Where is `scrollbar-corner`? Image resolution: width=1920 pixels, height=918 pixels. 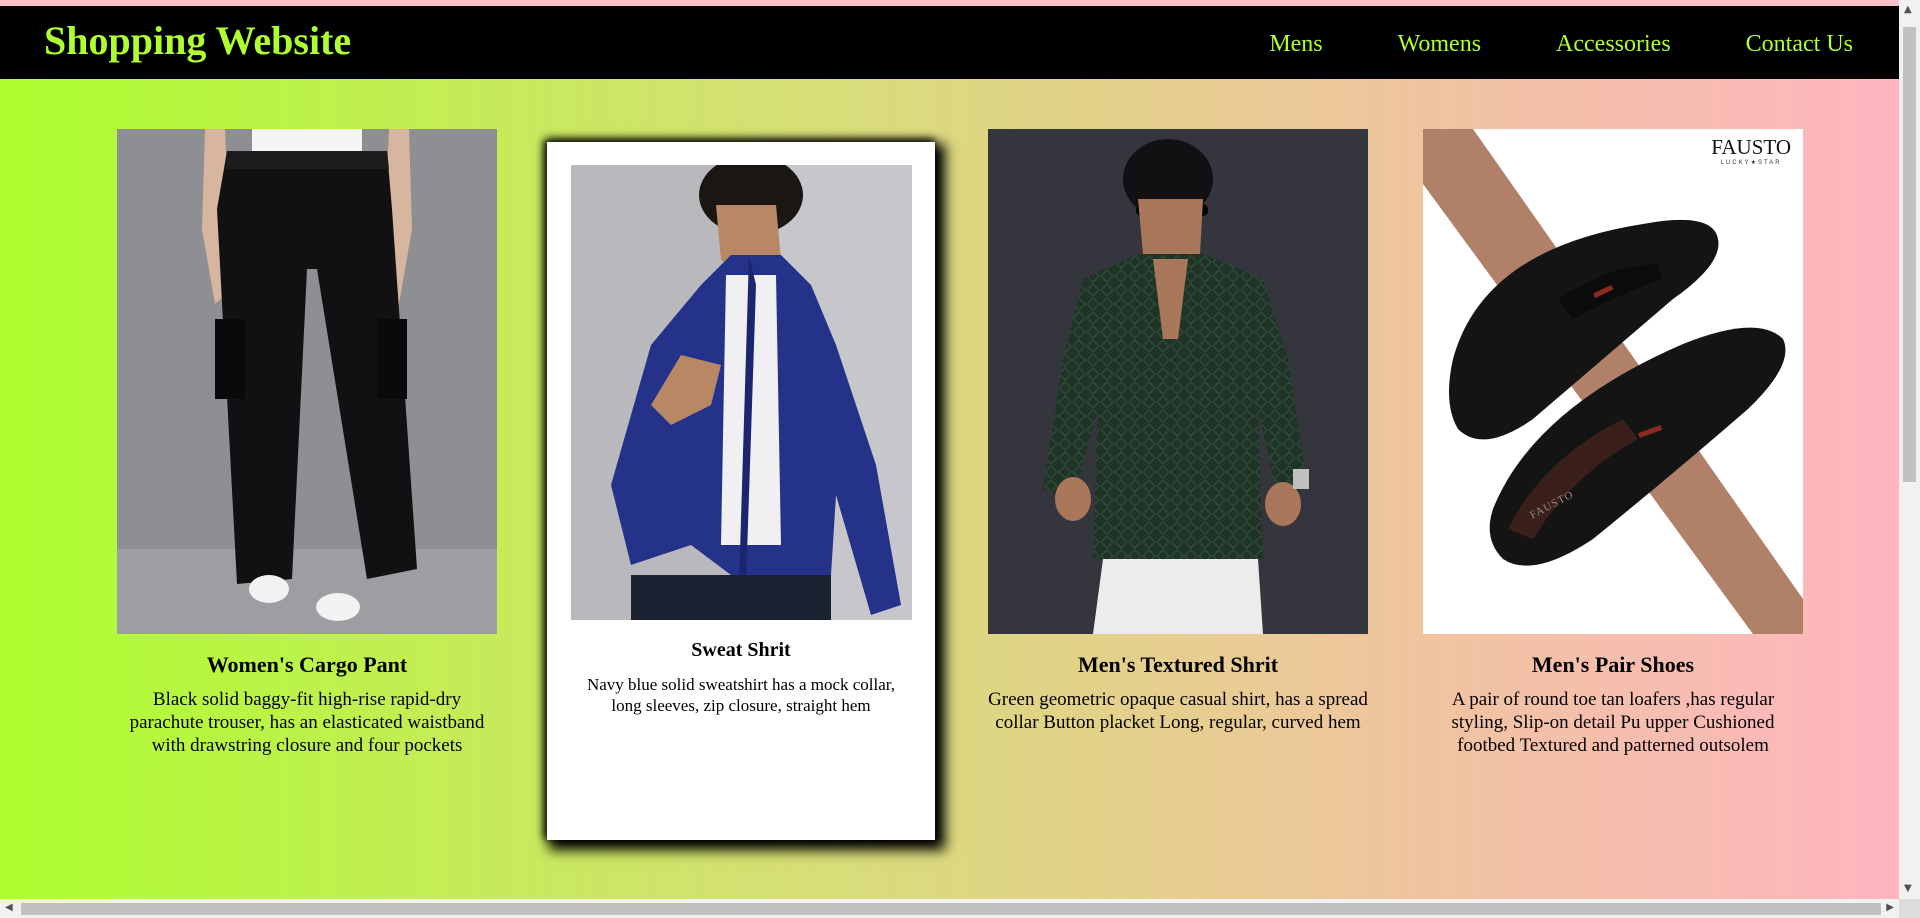 scrollbar-corner is located at coordinates (1909, 908).